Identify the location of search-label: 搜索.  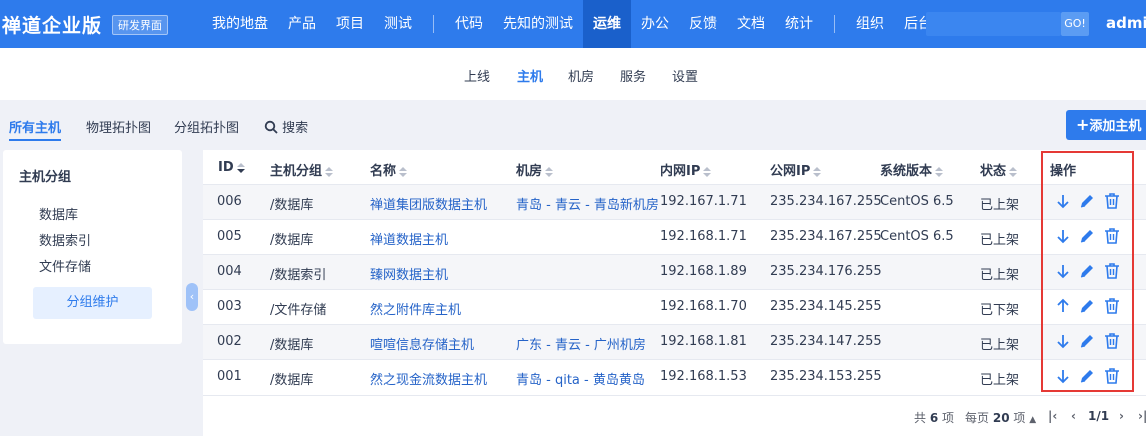
(295, 128).